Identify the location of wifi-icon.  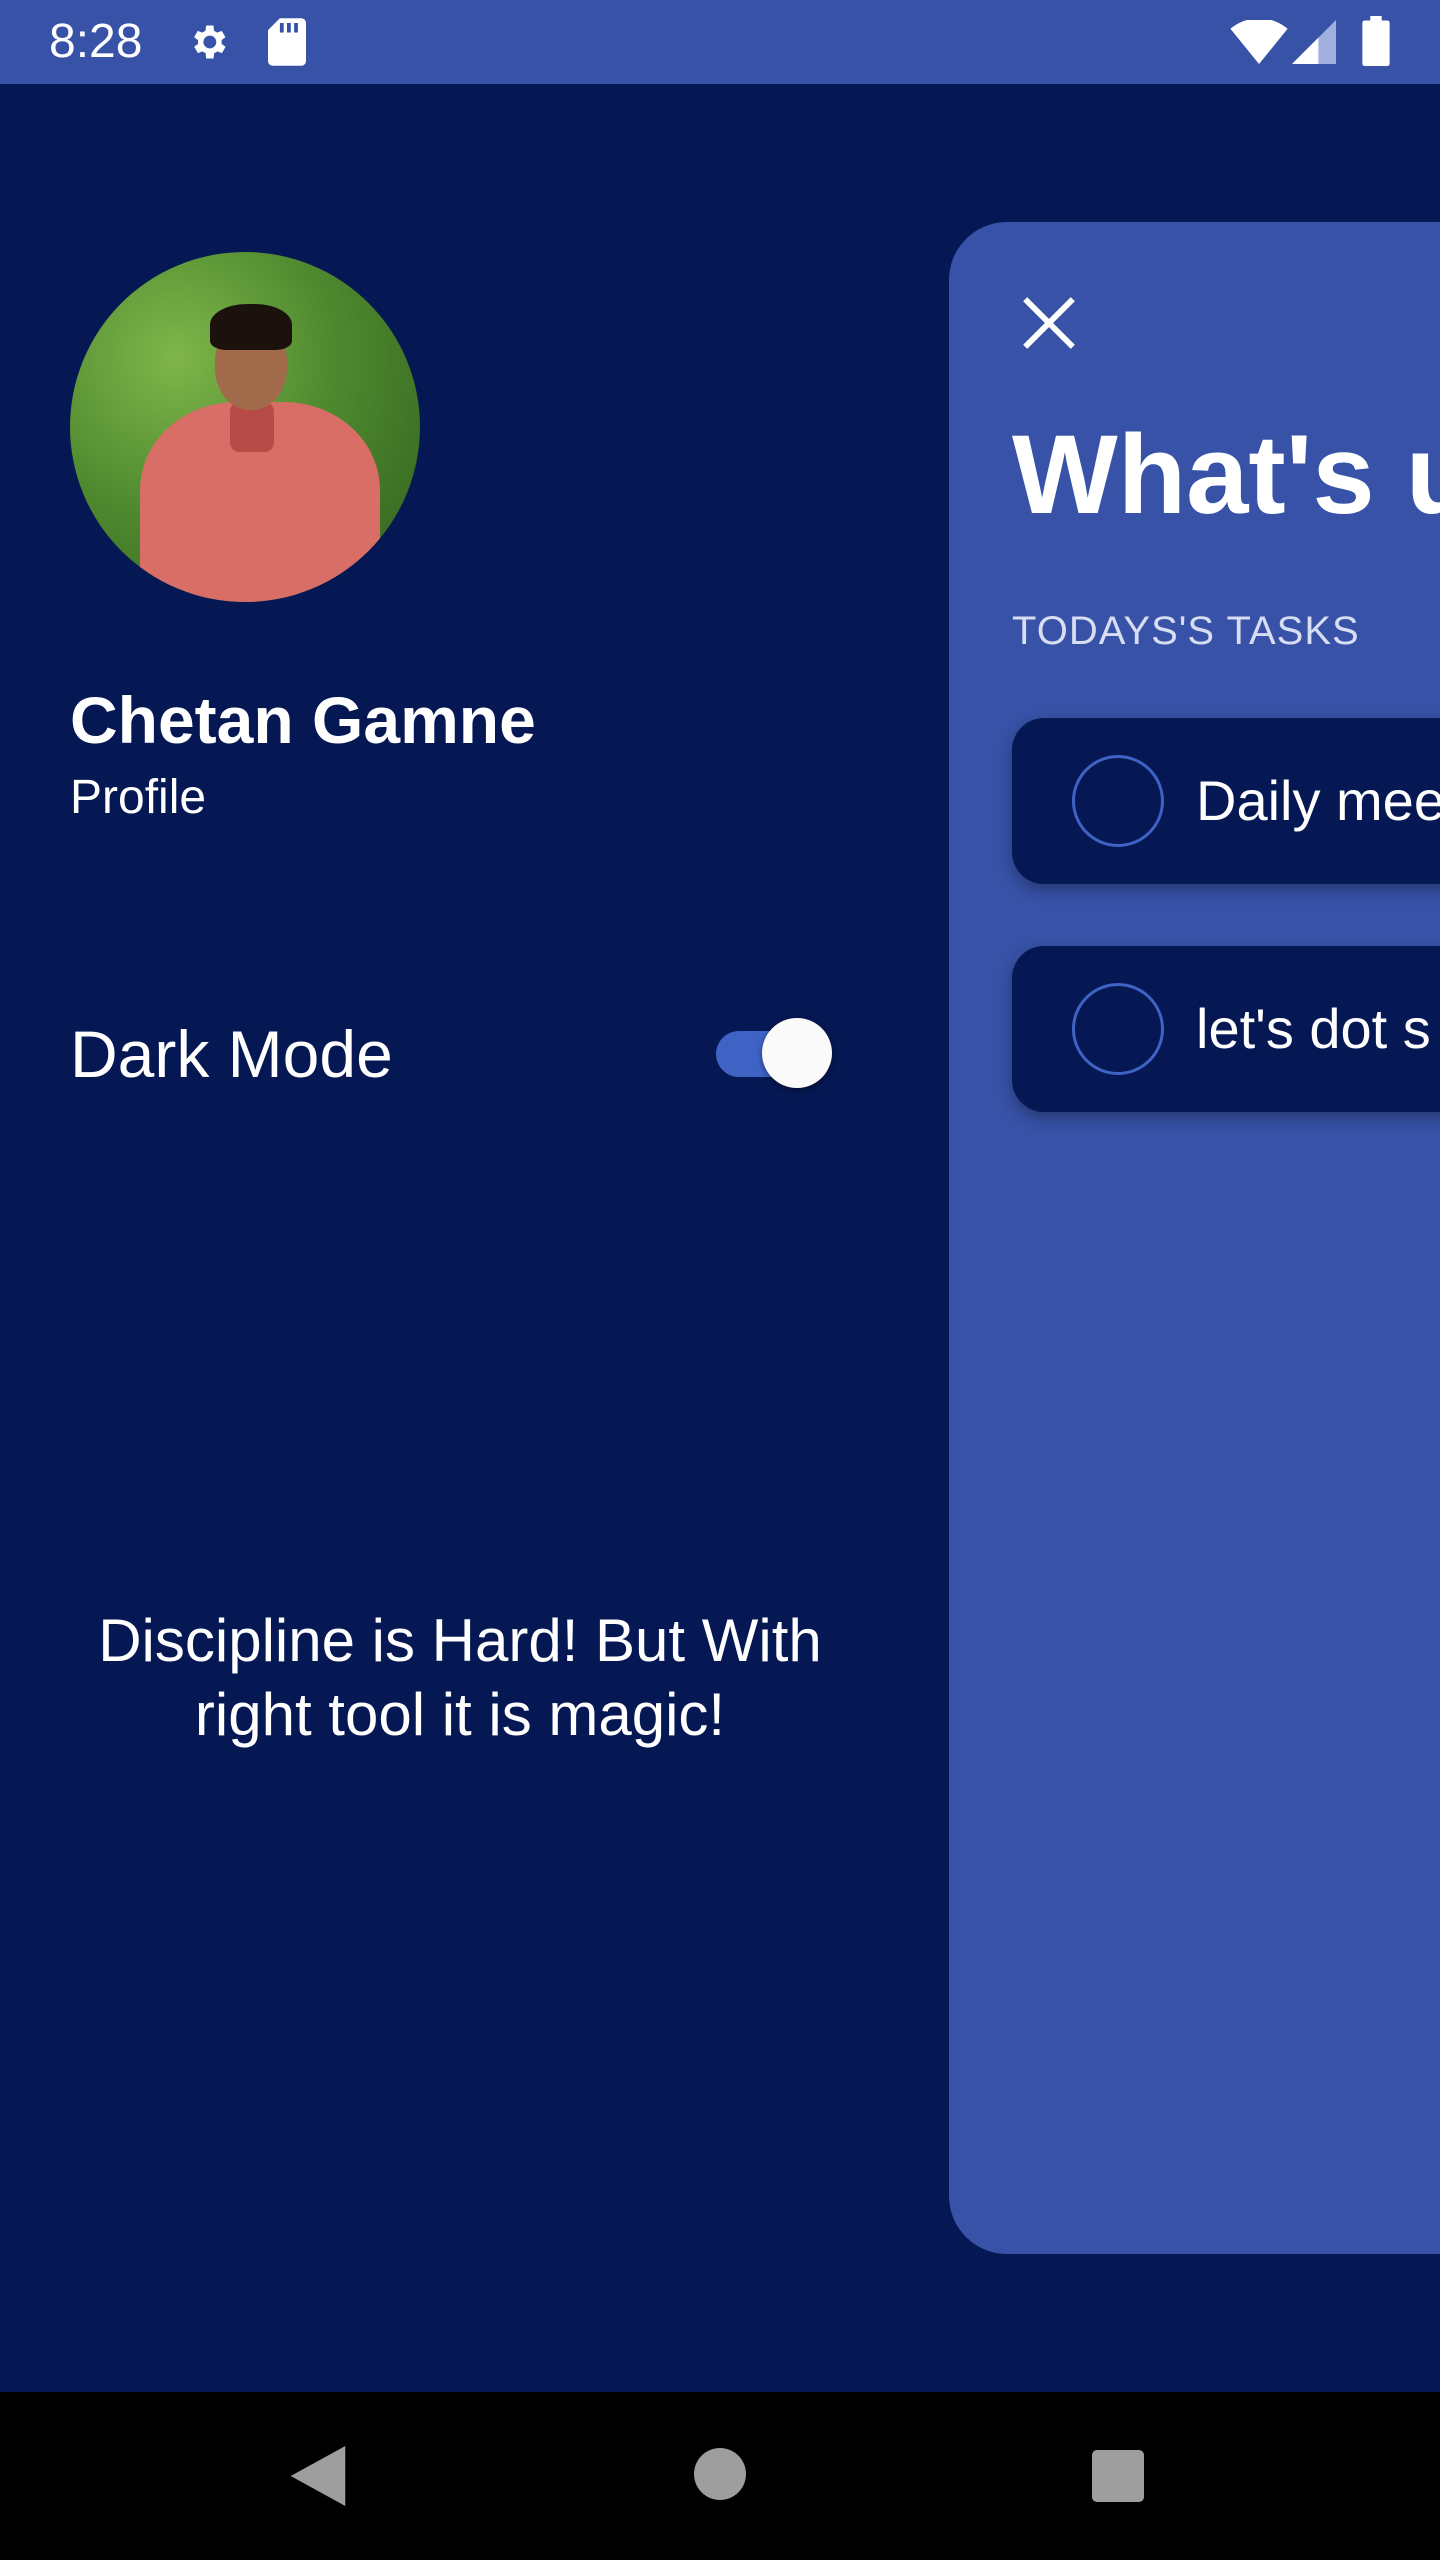
(1259, 42).